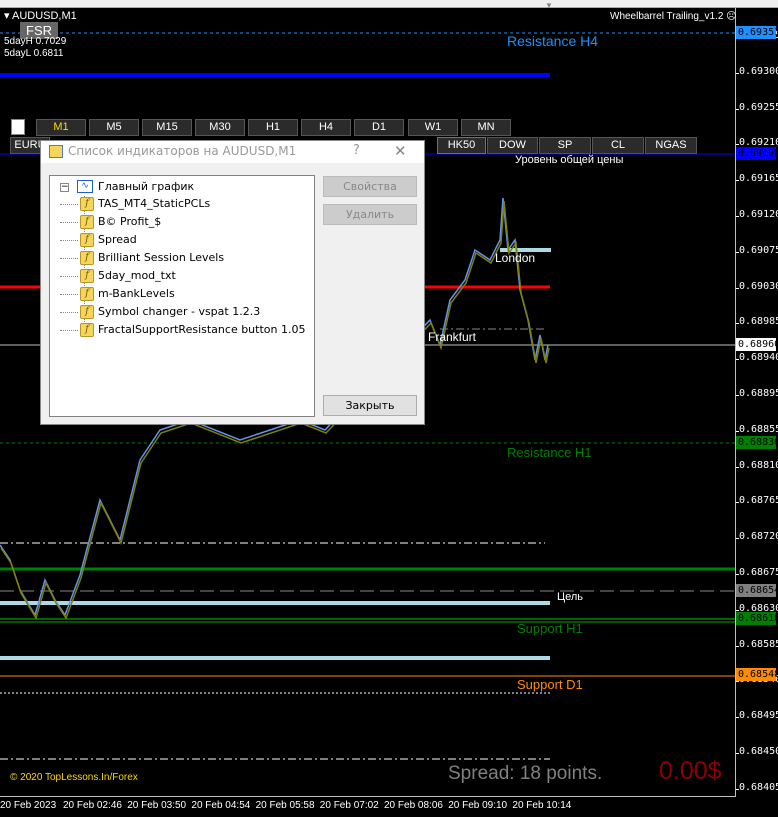  What do you see at coordinates (758, 107) in the screenshot?
I see `price-label: 0.69255` at bounding box center [758, 107].